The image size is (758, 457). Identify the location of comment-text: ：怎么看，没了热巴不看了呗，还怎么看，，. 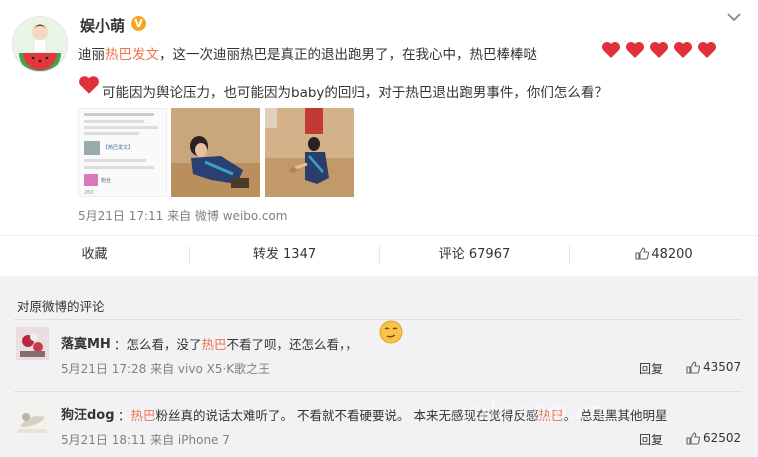
(236, 343).